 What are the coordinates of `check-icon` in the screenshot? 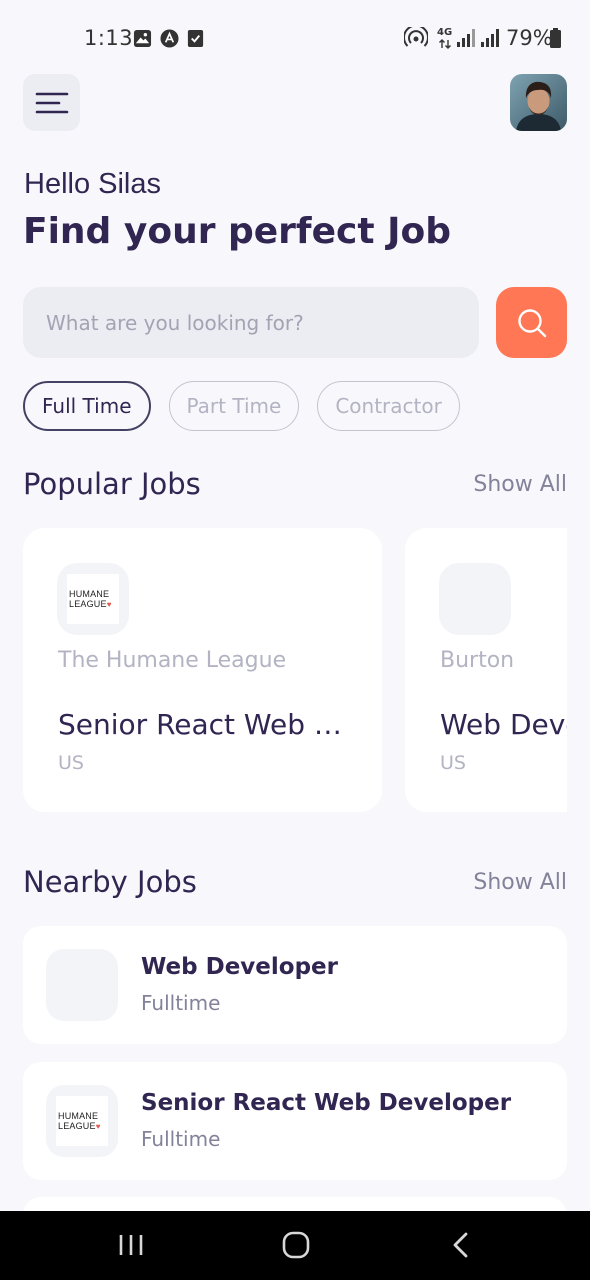 It's located at (195, 38).